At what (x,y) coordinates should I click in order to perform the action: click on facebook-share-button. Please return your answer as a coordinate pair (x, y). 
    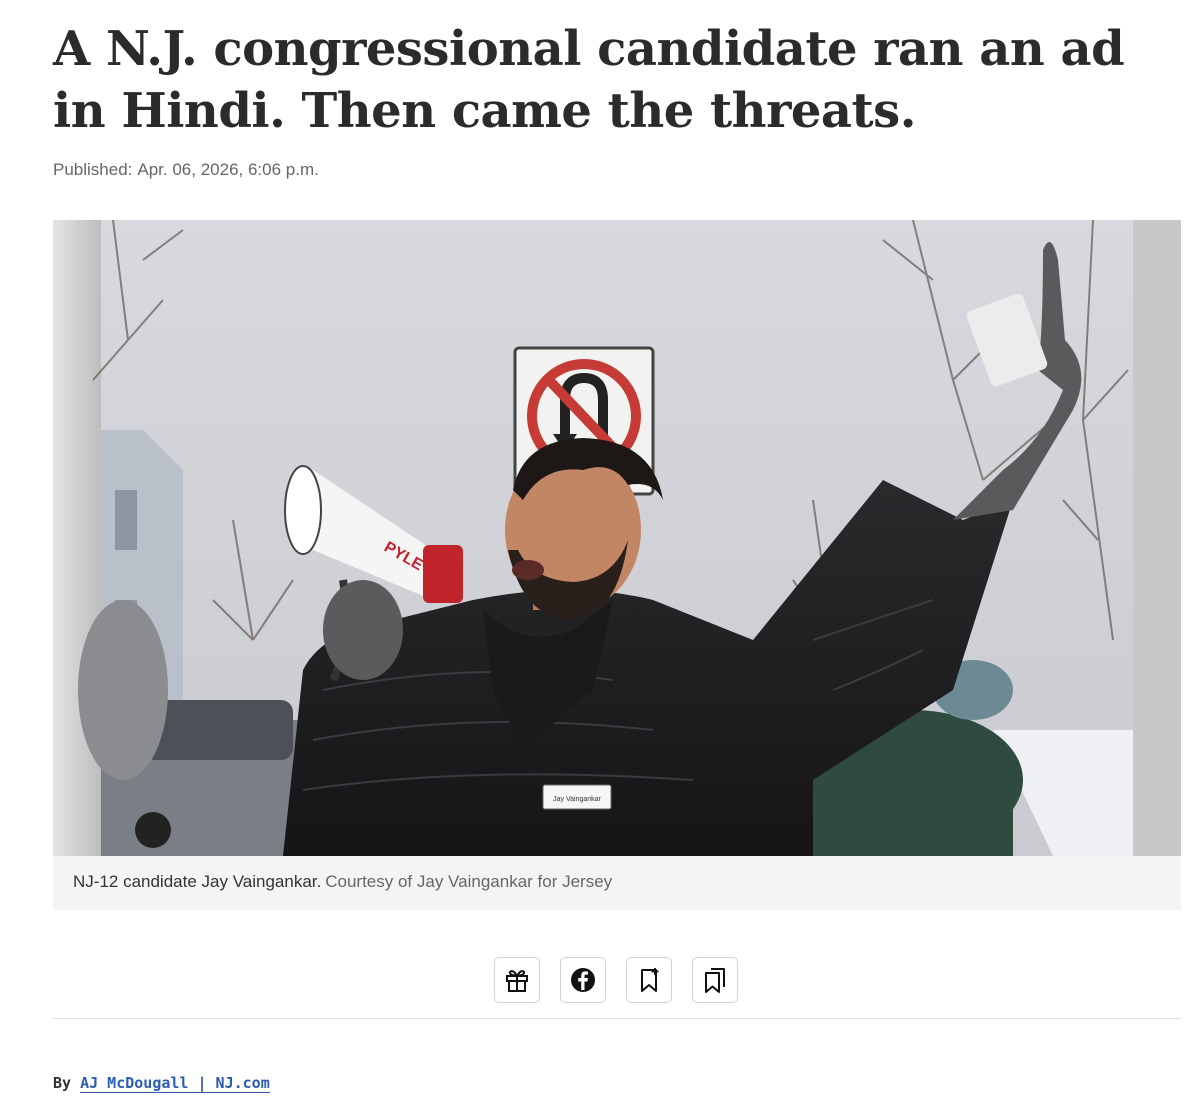
    Looking at the image, I should click on (583, 980).